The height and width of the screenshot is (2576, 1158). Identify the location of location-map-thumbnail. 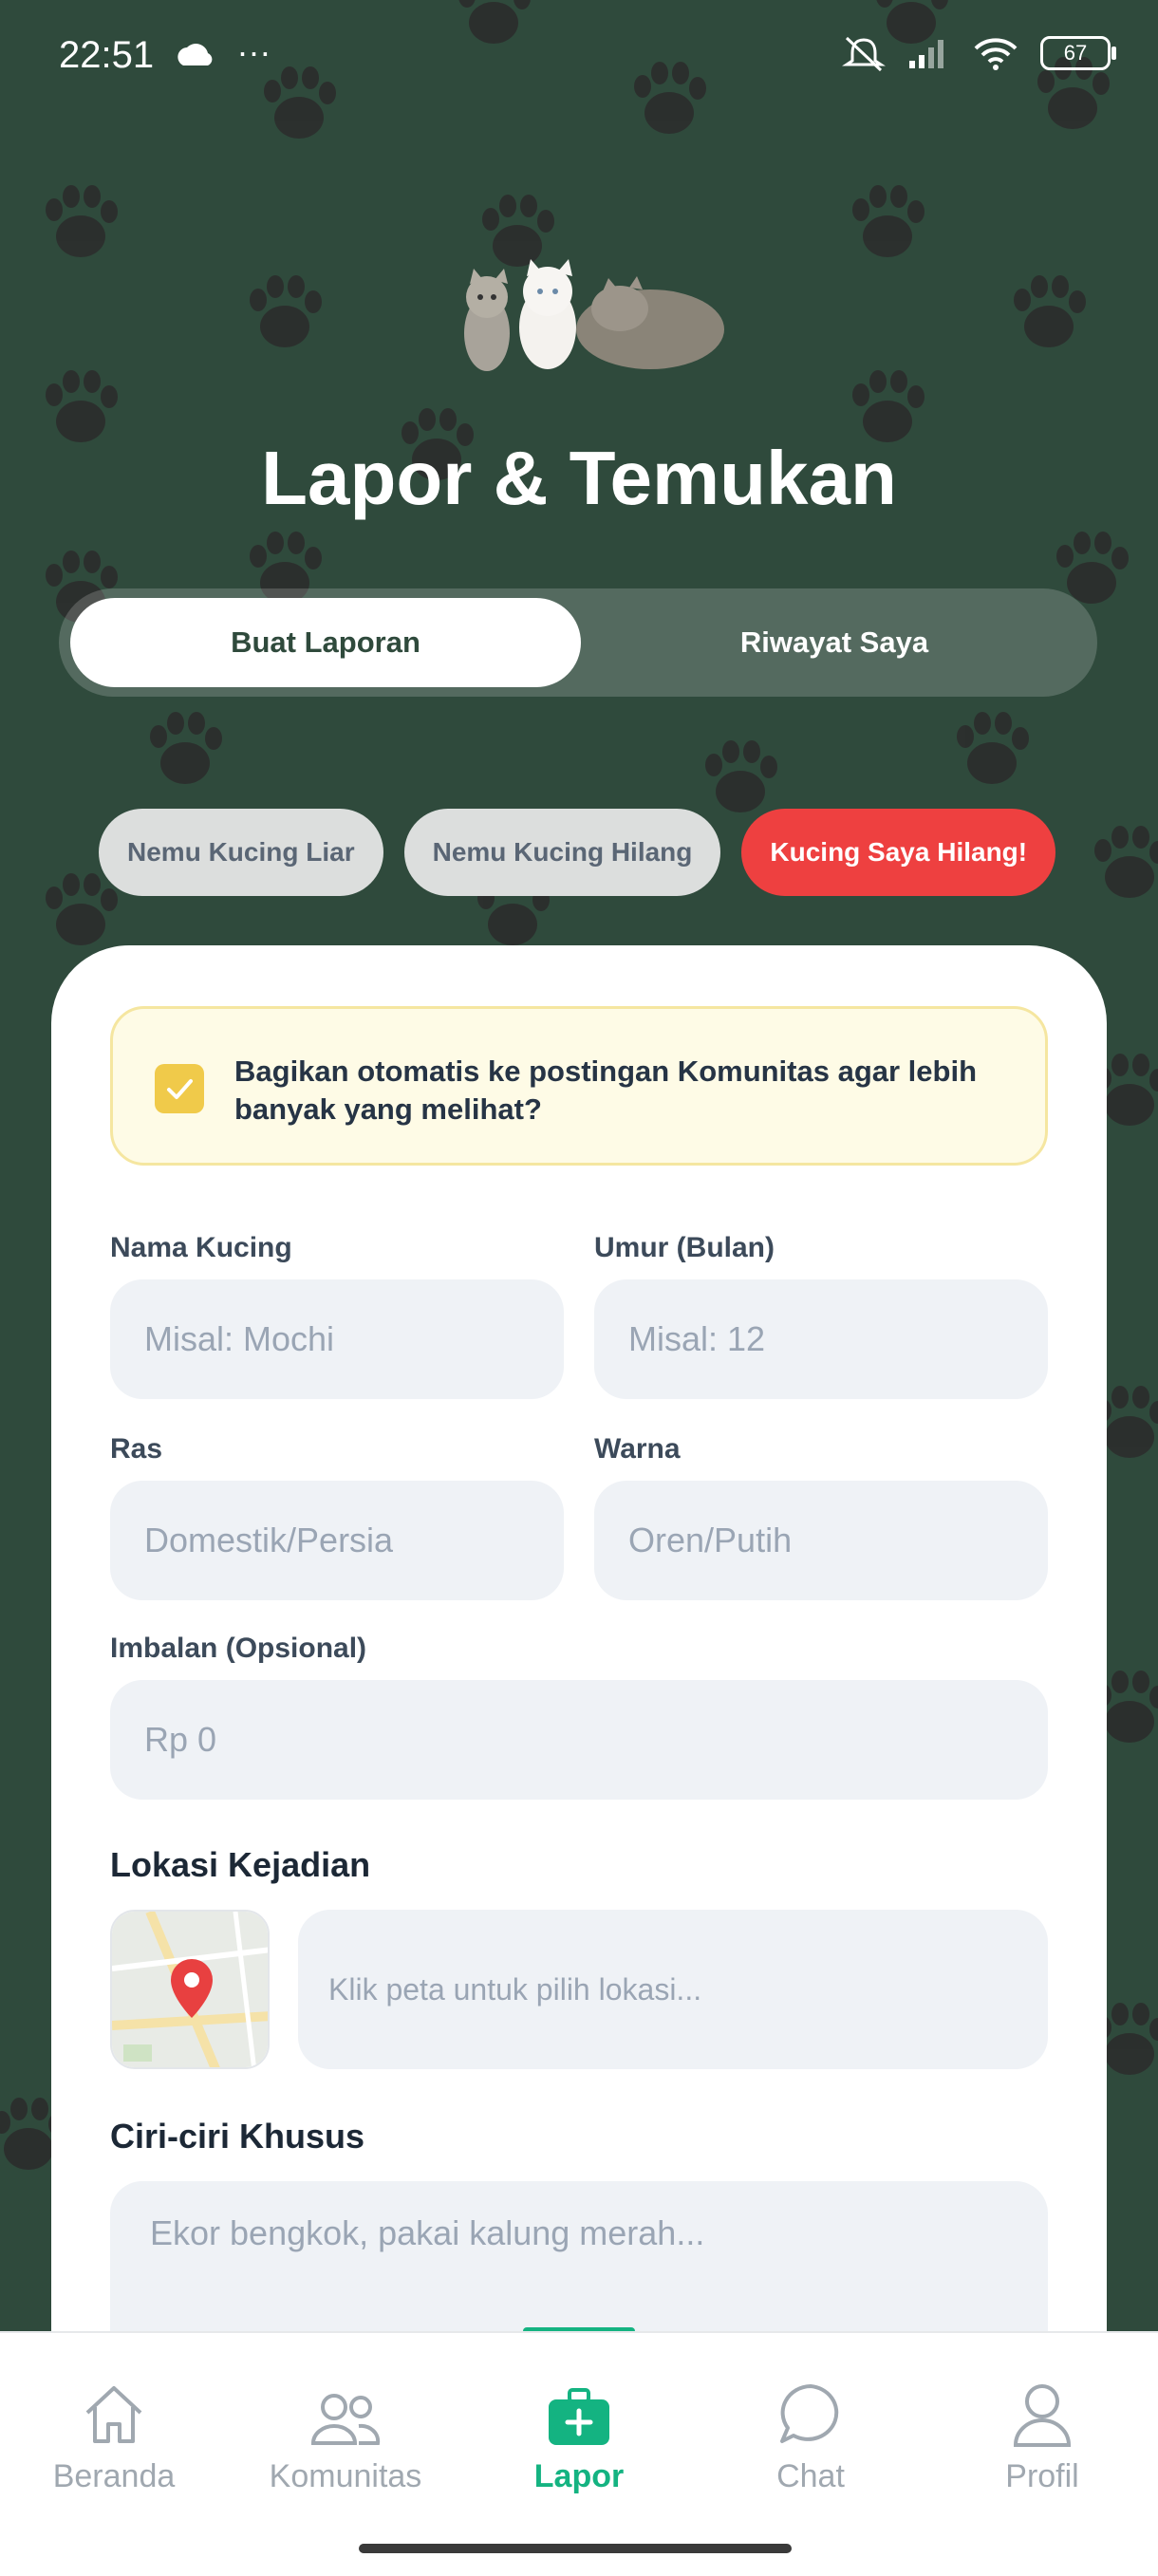
(190, 1990).